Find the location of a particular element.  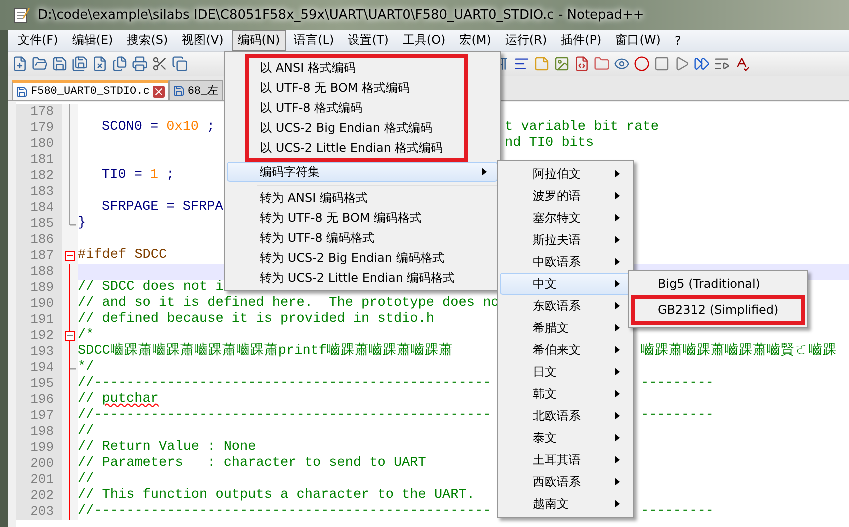

eye-icon is located at coordinates (622, 64).